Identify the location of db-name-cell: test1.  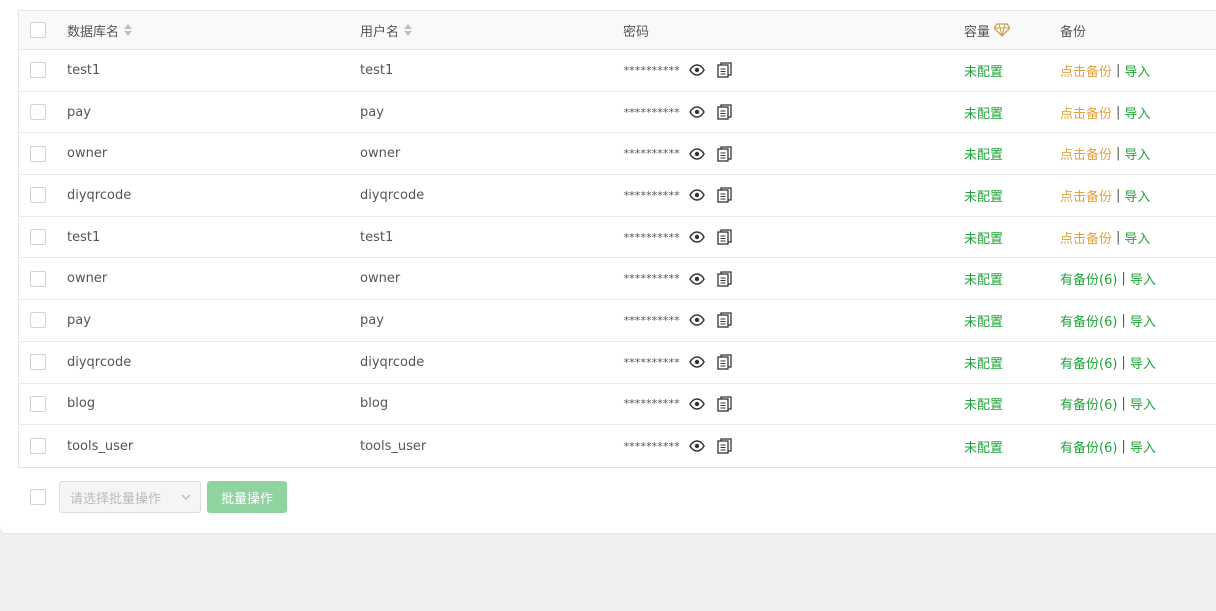
(83, 70).